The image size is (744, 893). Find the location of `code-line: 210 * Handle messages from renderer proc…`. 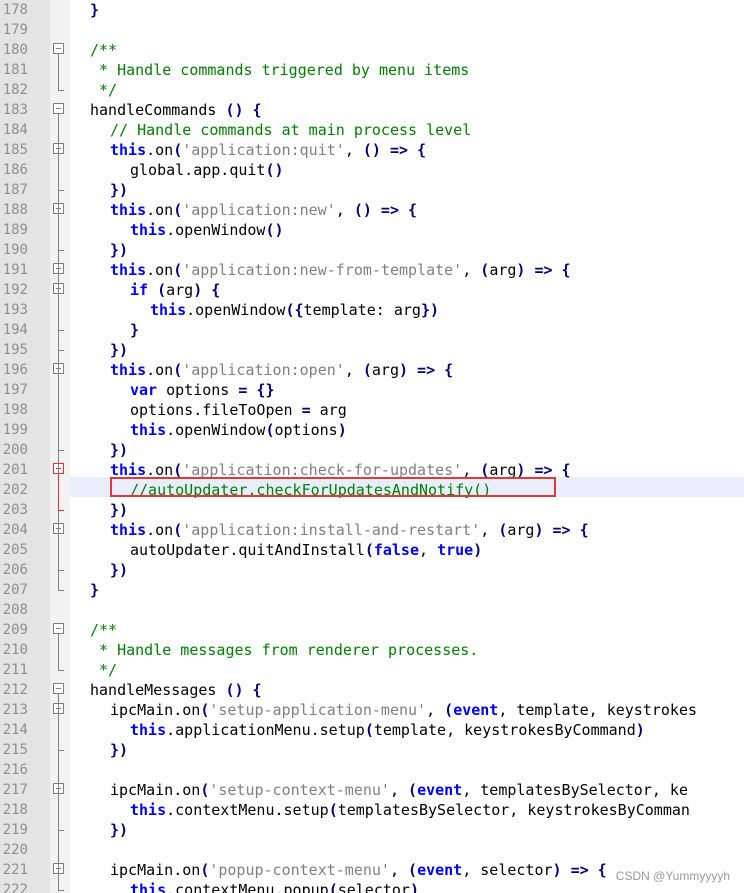

code-line: 210 * Handle messages from renderer proc… is located at coordinates (372, 650).